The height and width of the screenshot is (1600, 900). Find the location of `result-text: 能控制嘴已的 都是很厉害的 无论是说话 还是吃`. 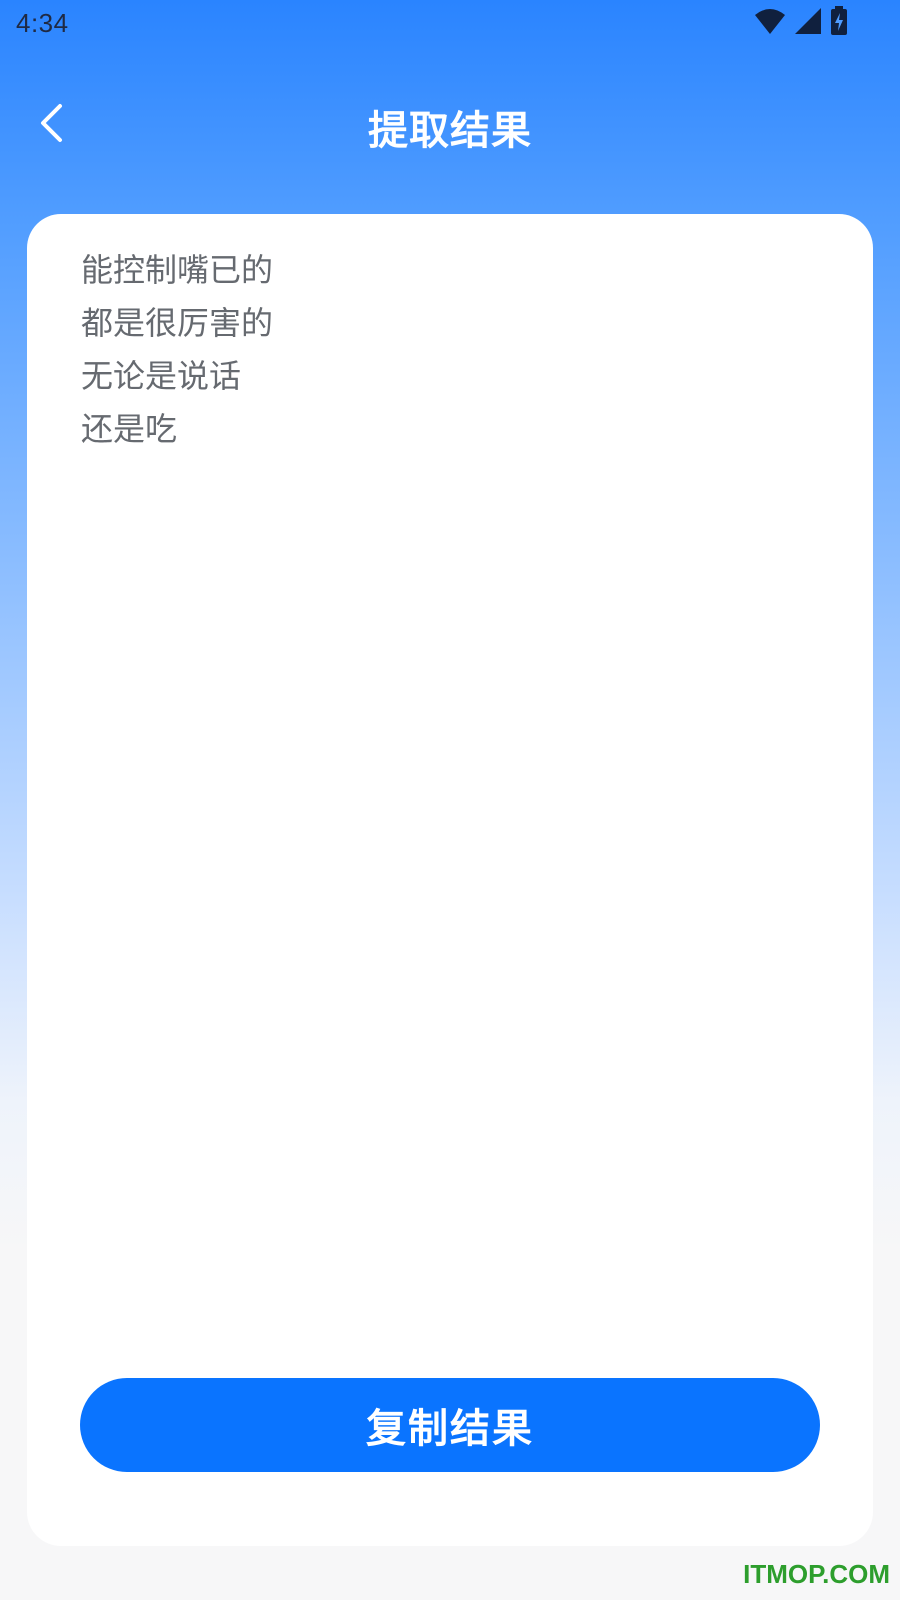

result-text: 能控制嘴已的 都是很厉害的 无论是说话 还是吃 is located at coordinates (451, 350).